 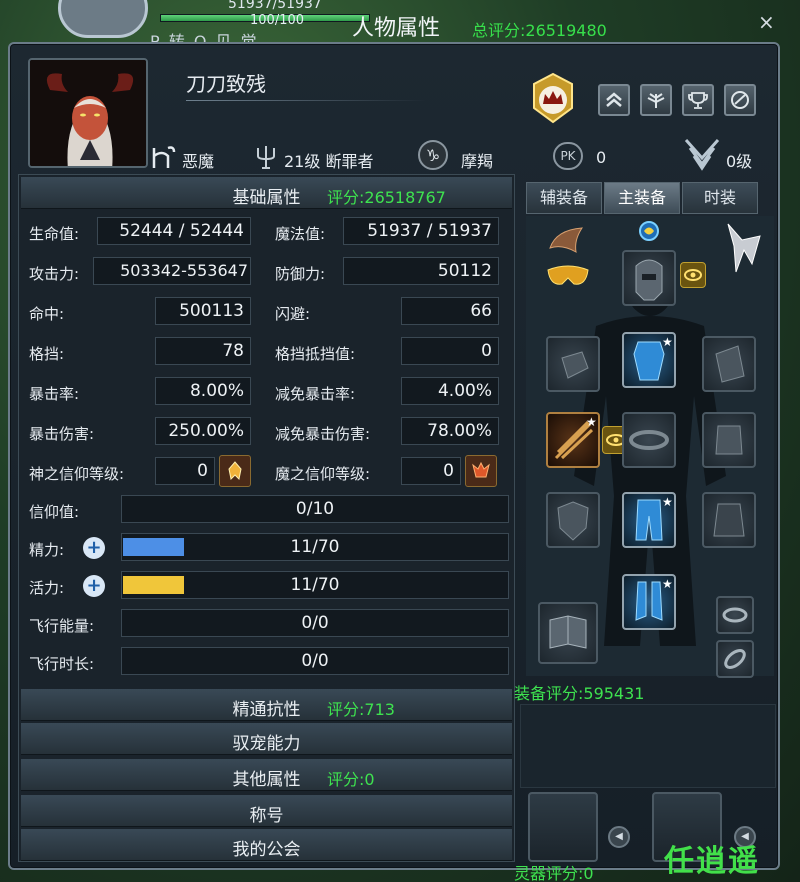 What do you see at coordinates (266, 705) in the screenshot?
I see `mastery-resist-header: 精通抗性 评分:713` at bounding box center [266, 705].